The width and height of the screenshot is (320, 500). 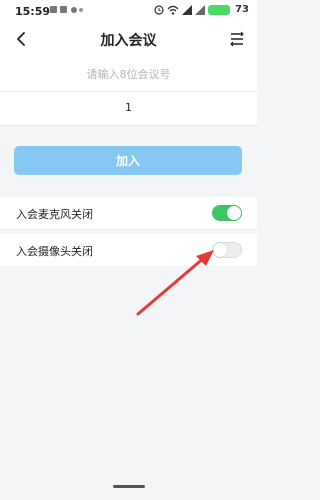 I want to click on status-bar: 15:59 73, so click(x=128, y=11).